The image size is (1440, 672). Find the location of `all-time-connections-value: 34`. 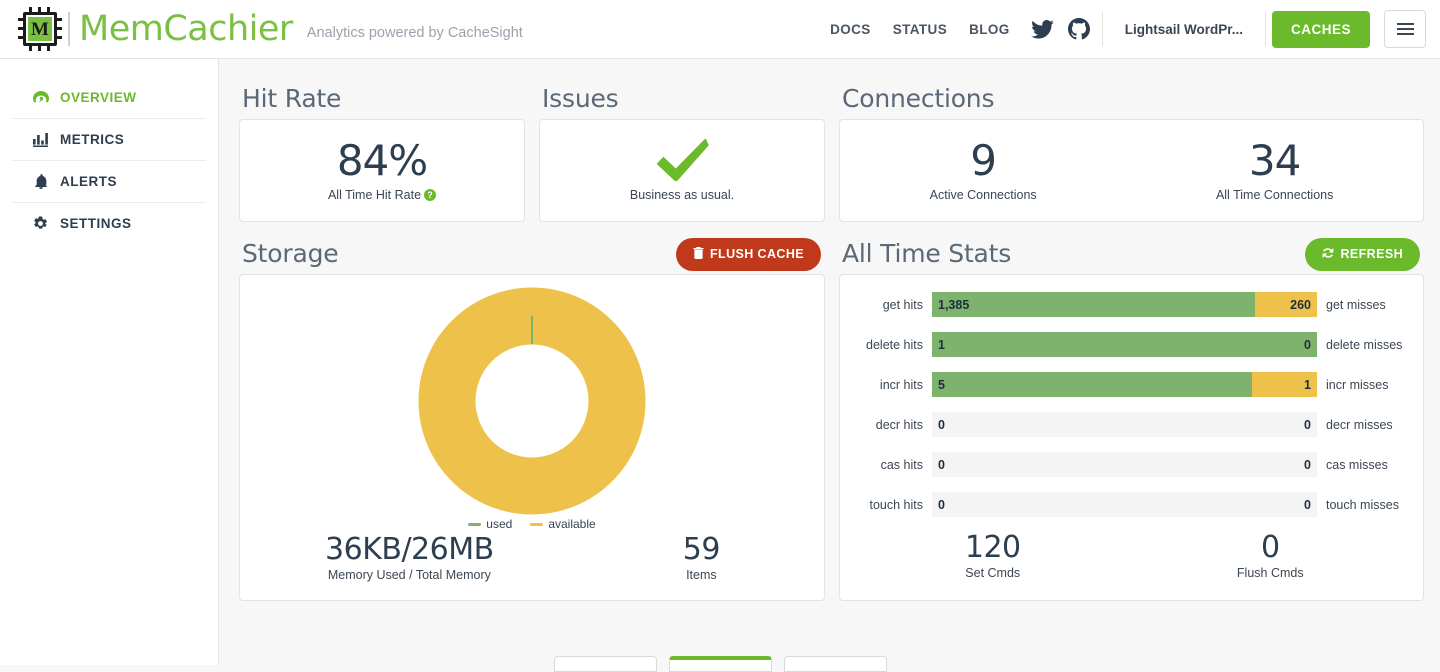

all-time-connections-value: 34 is located at coordinates (1274, 161).